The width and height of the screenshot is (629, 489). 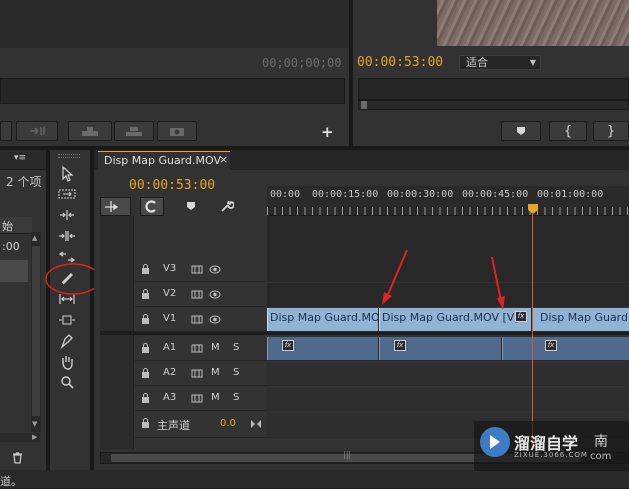 What do you see at coordinates (227, 207) in the screenshot?
I see `timeline-settings-button` at bounding box center [227, 207].